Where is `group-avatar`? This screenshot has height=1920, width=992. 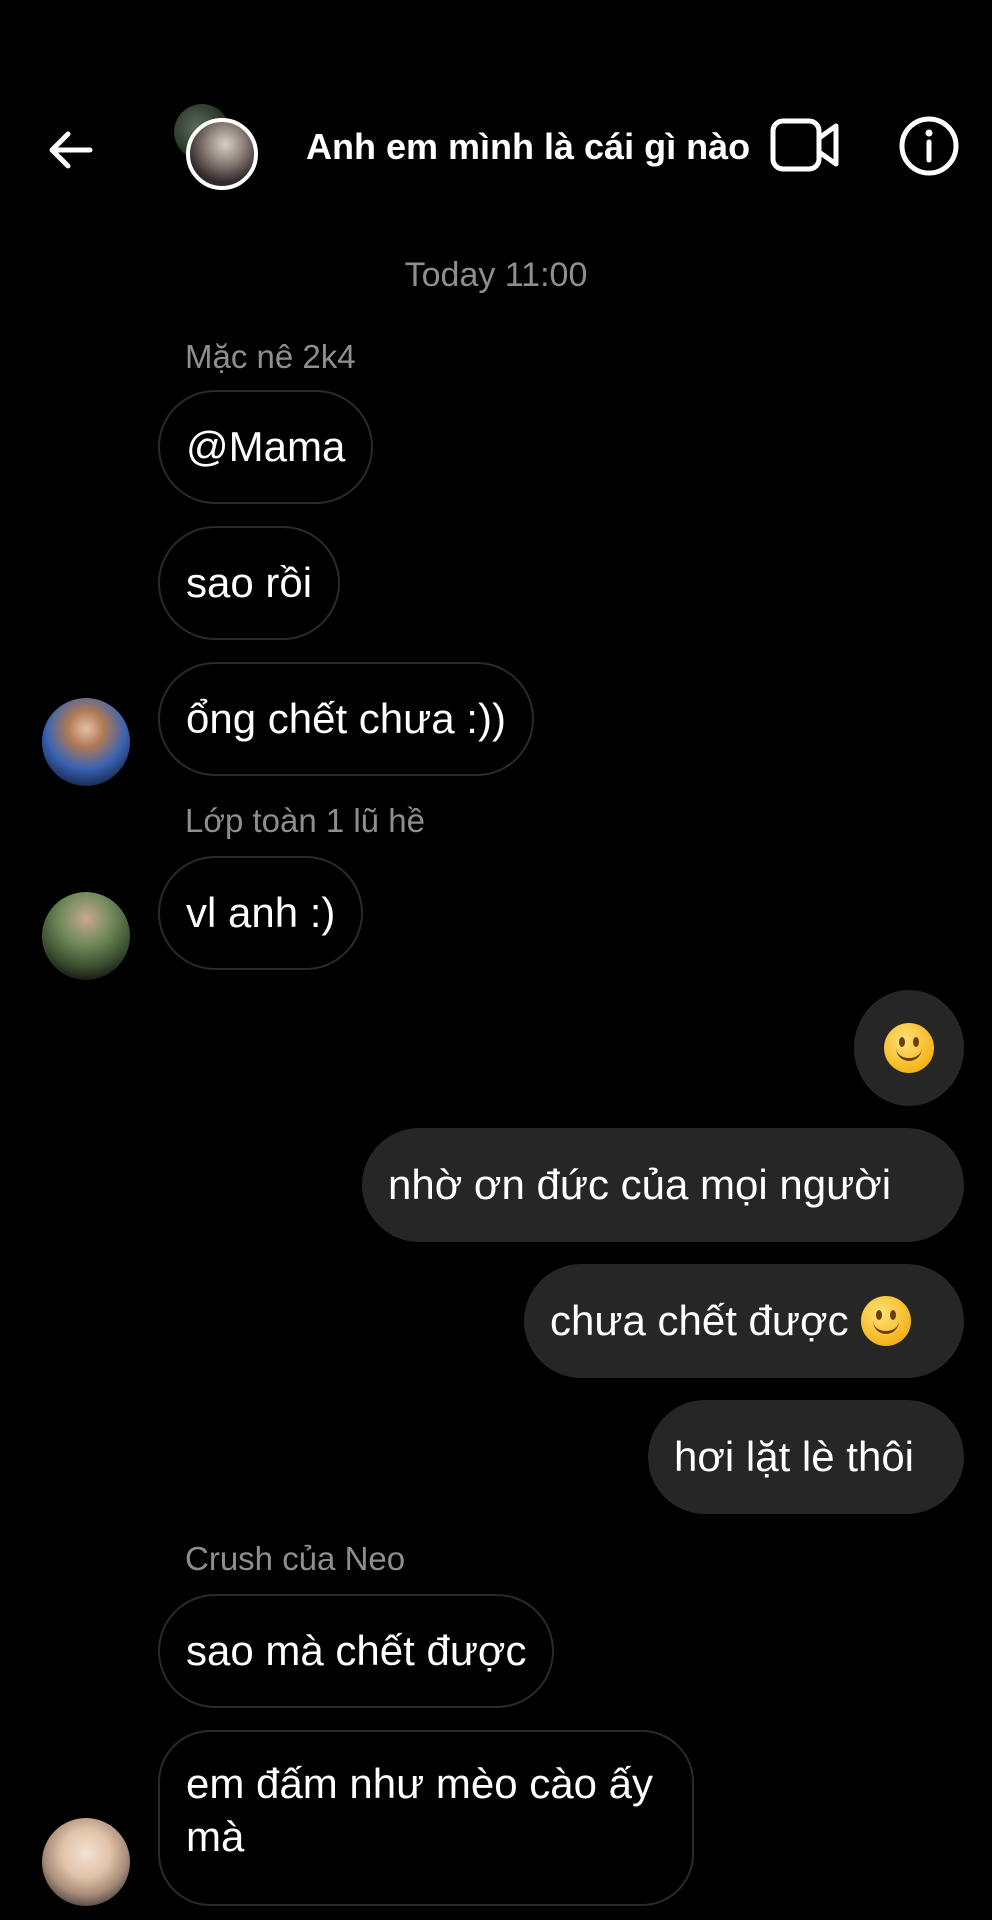 group-avatar is located at coordinates (220, 150).